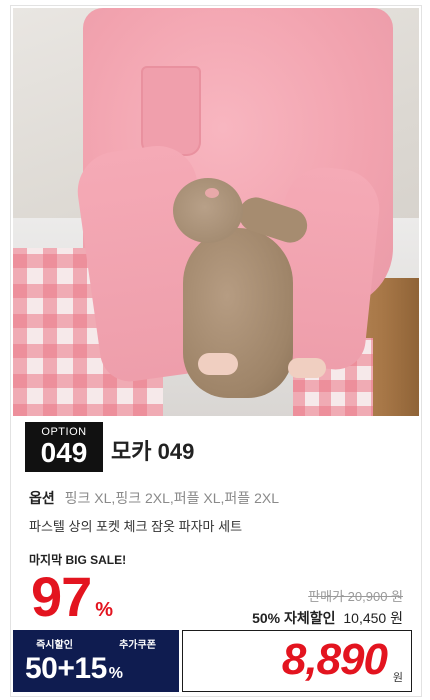 This screenshot has width=430, height=700. I want to click on coupon-box: 즉시할인 추가쿠폰 50+15%, so click(96, 661).